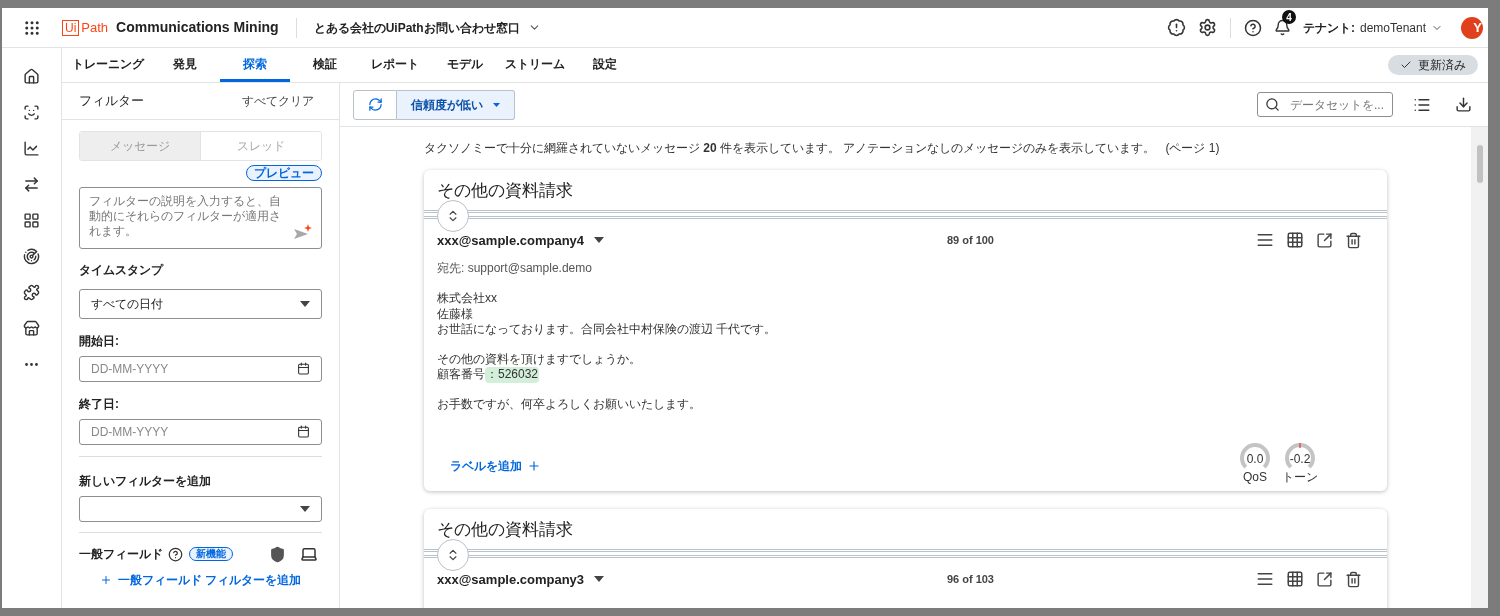 This screenshot has width=1500, height=616. What do you see at coordinates (605, 65) in the screenshot?
I see `nav-tab: 設定` at bounding box center [605, 65].